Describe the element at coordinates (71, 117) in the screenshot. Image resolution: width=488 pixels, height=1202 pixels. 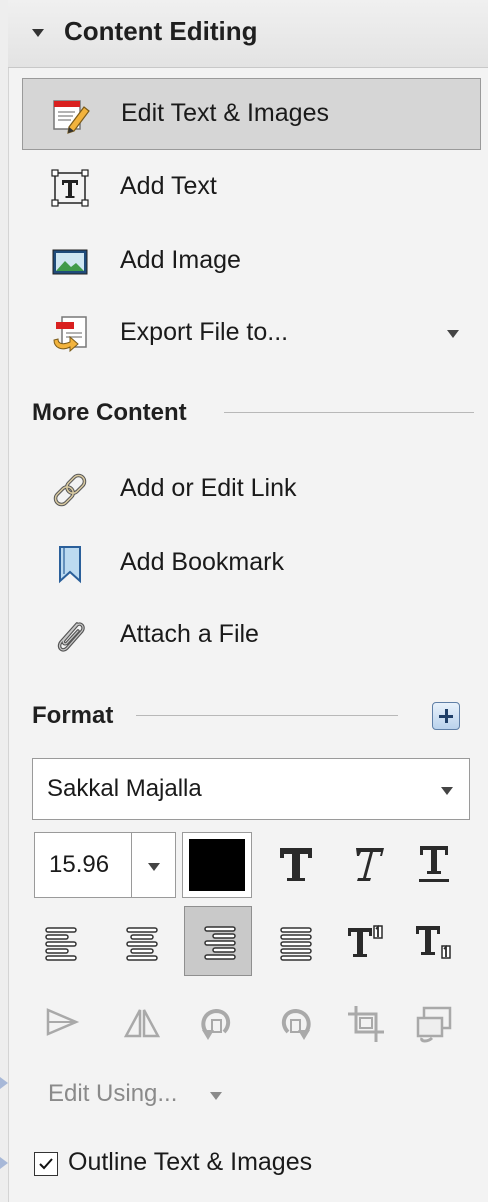
I see `edit-text-images-icon` at that location.